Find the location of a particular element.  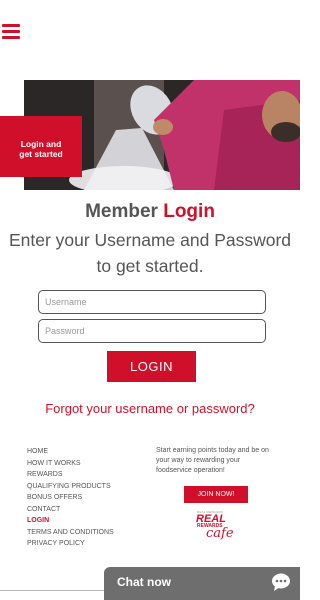

chat-bubble-icon is located at coordinates (281, 582).